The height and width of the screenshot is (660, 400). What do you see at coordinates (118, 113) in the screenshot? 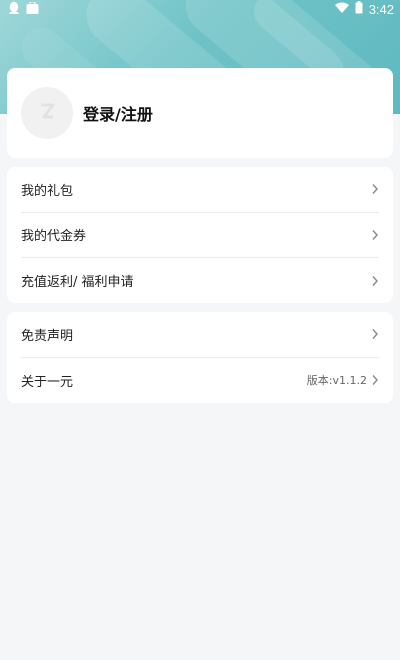
I see `login-register-label: 登录/注册` at bounding box center [118, 113].